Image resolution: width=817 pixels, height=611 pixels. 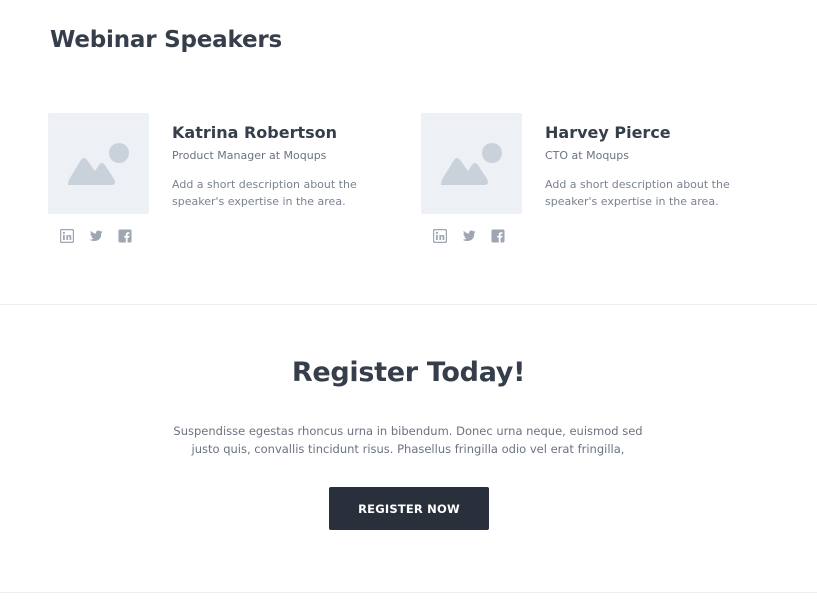 I want to click on speakers-section-title: Webinar Speakers, so click(x=166, y=40).